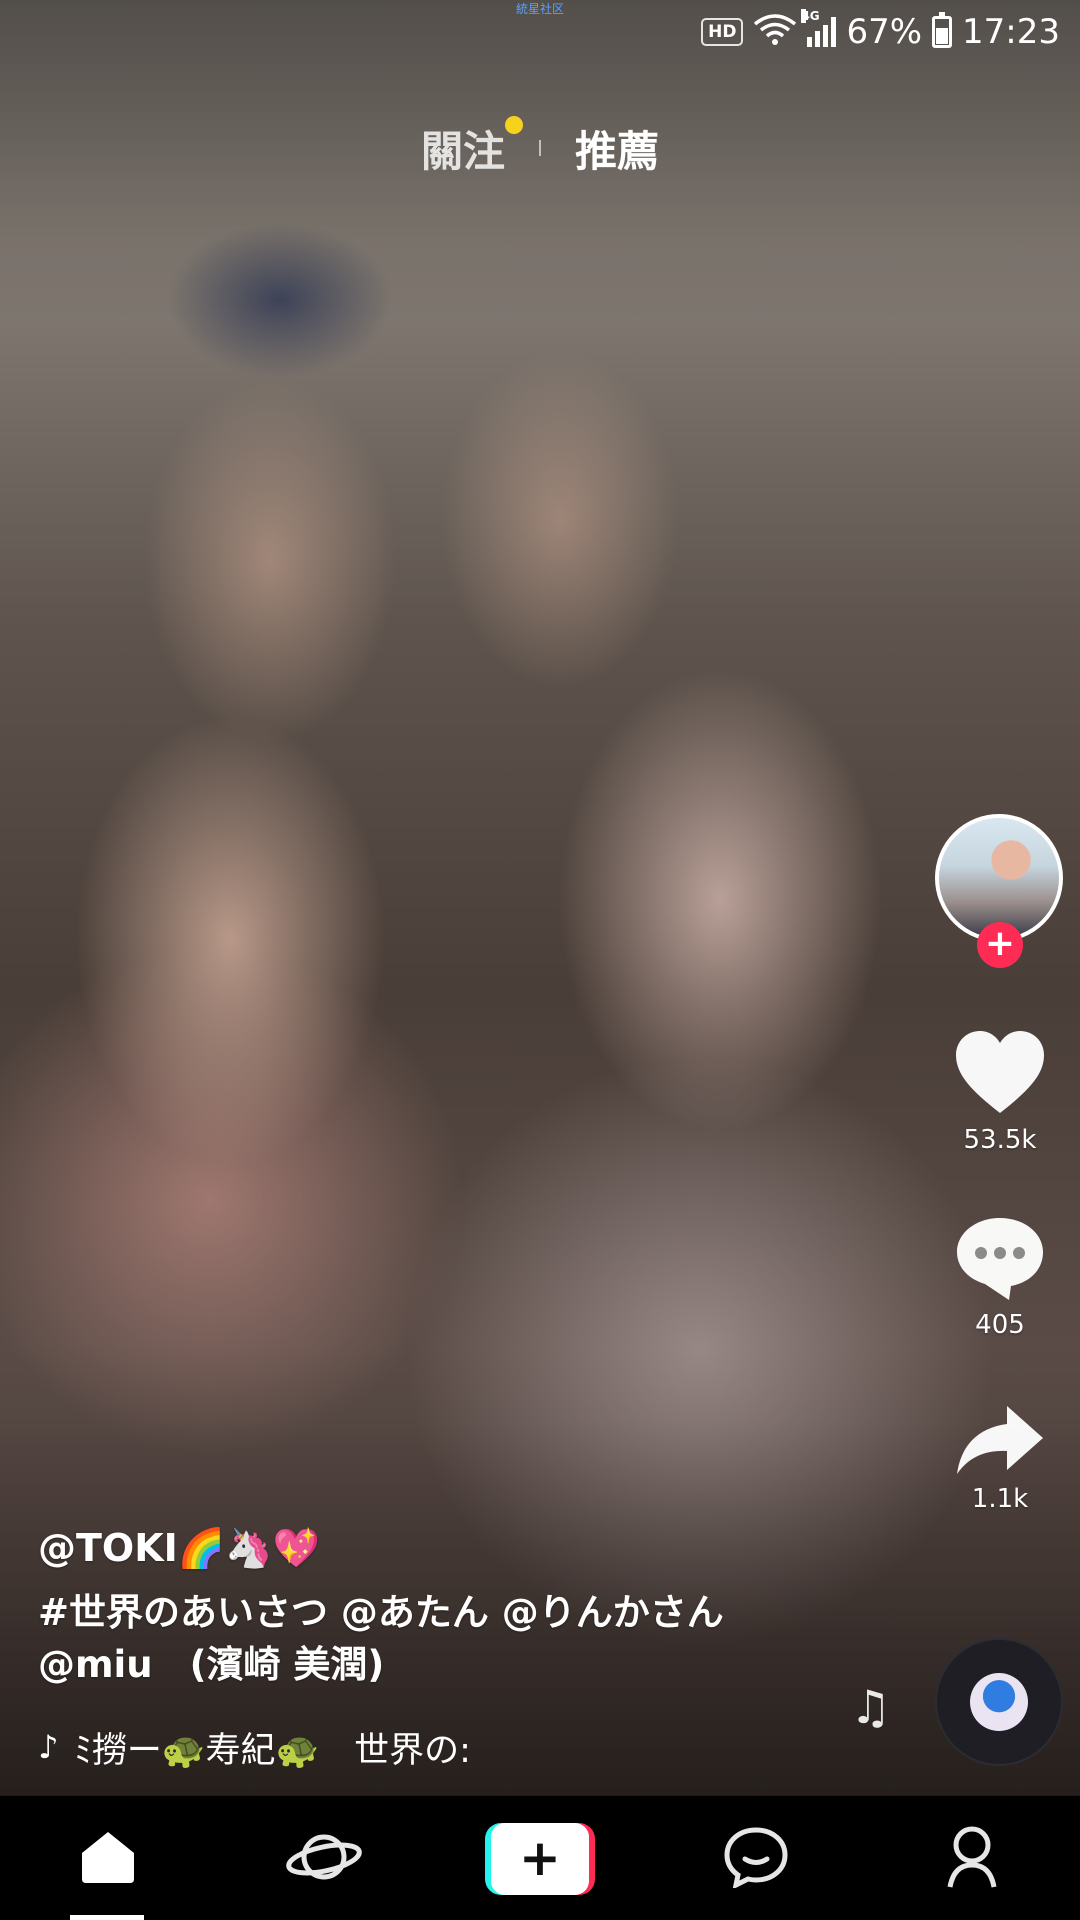 The height and width of the screenshot is (1920, 1080). I want to click on music-note-icon: ♪, so click(48, 1747).